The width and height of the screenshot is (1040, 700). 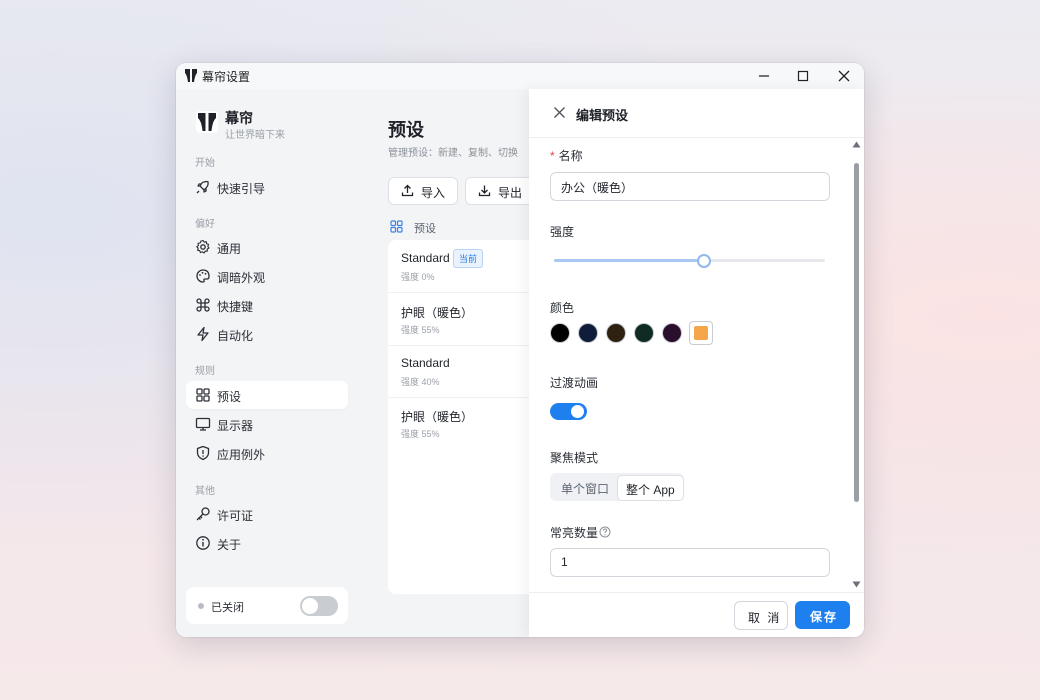 What do you see at coordinates (235, 516) in the screenshot?
I see `sidebar-item-label: 许可证` at bounding box center [235, 516].